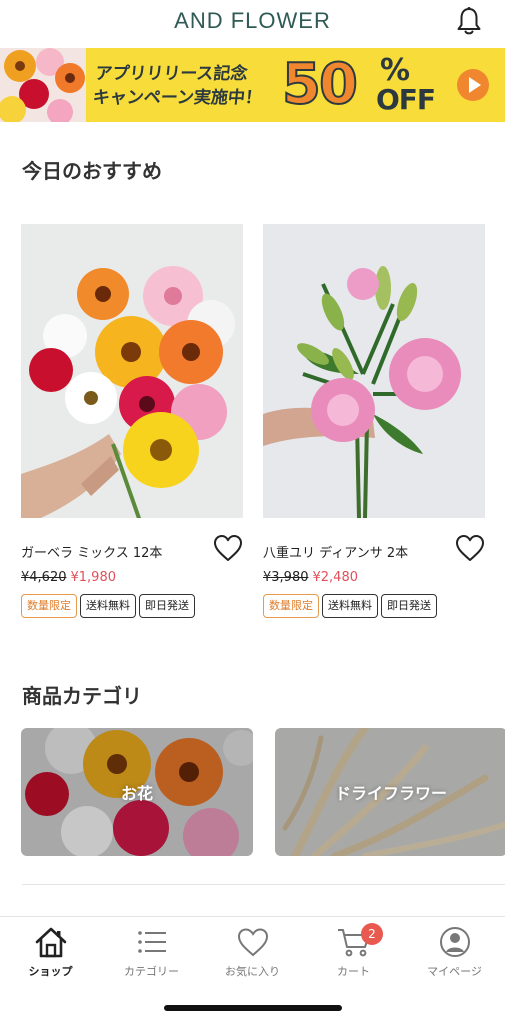 The image size is (505, 1024). What do you see at coordinates (171, 74) in the screenshot?
I see `banner-line1: アプリリリース記念` at bounding box center [171, 74].